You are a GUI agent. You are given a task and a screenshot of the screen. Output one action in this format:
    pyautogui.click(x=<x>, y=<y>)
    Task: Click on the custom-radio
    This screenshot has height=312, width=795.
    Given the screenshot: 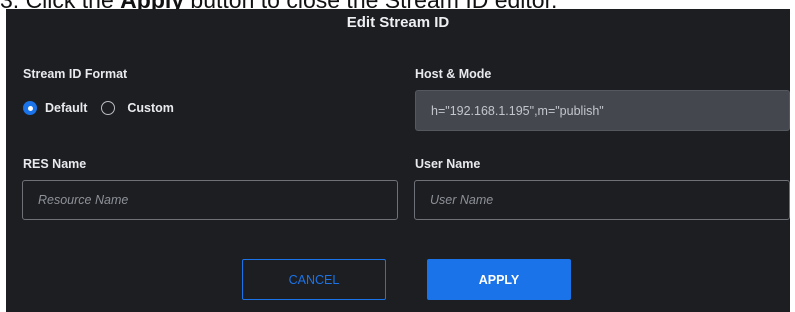 What is the action you would take?
    pyautogui.click(x=108, y=108)
    